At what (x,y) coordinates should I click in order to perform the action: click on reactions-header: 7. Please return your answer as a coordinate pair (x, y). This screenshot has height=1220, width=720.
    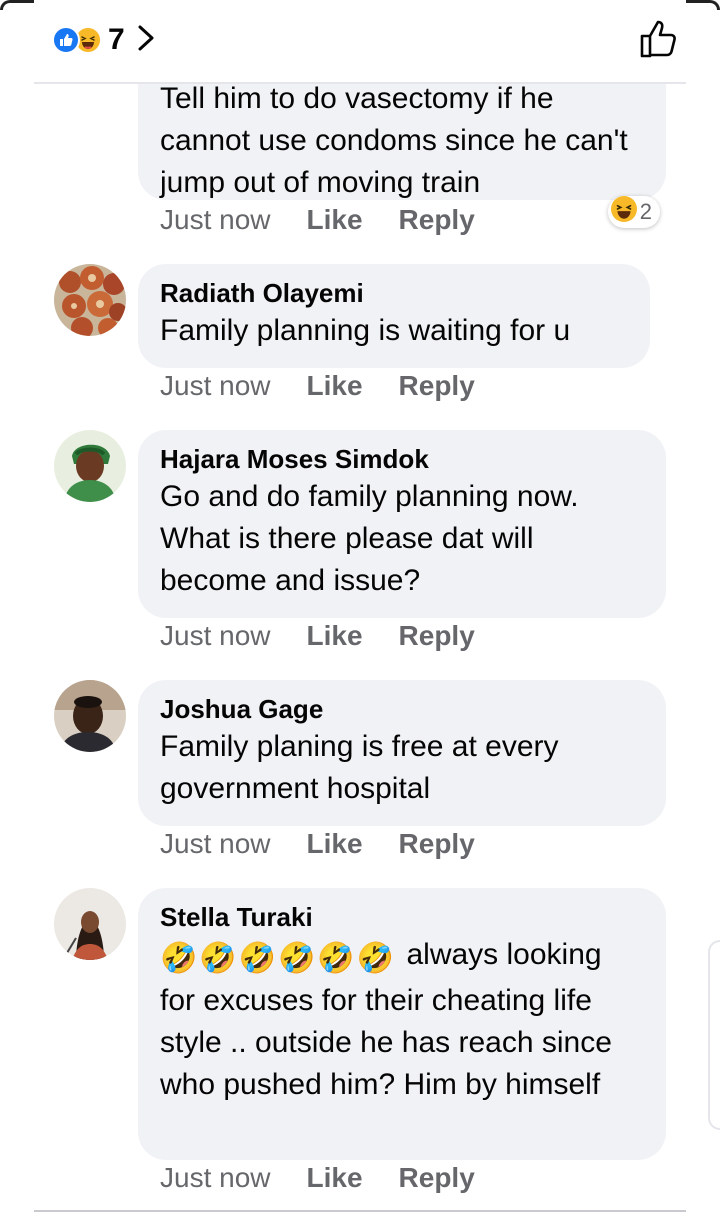
    Looking at the image, I should click on (360, 42).